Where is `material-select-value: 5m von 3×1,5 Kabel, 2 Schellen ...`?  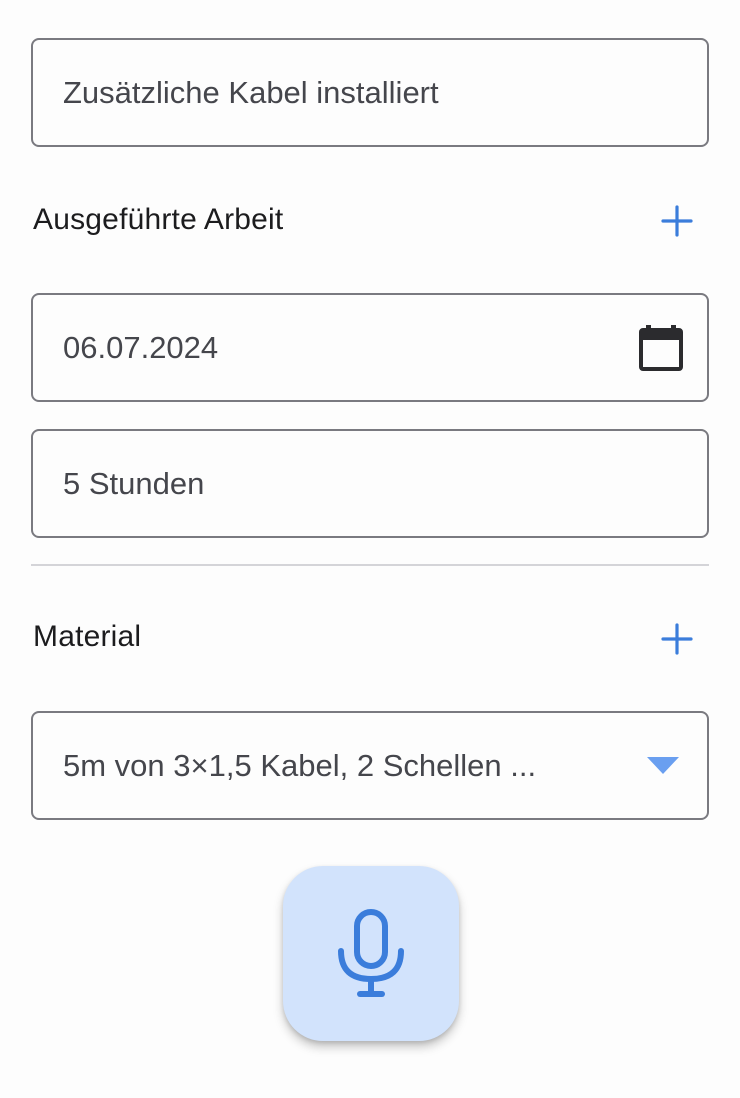
material-select-value: 5m von 3×1,5 Kabel, 2 Schellen ... is located at coordinates (300, 765).